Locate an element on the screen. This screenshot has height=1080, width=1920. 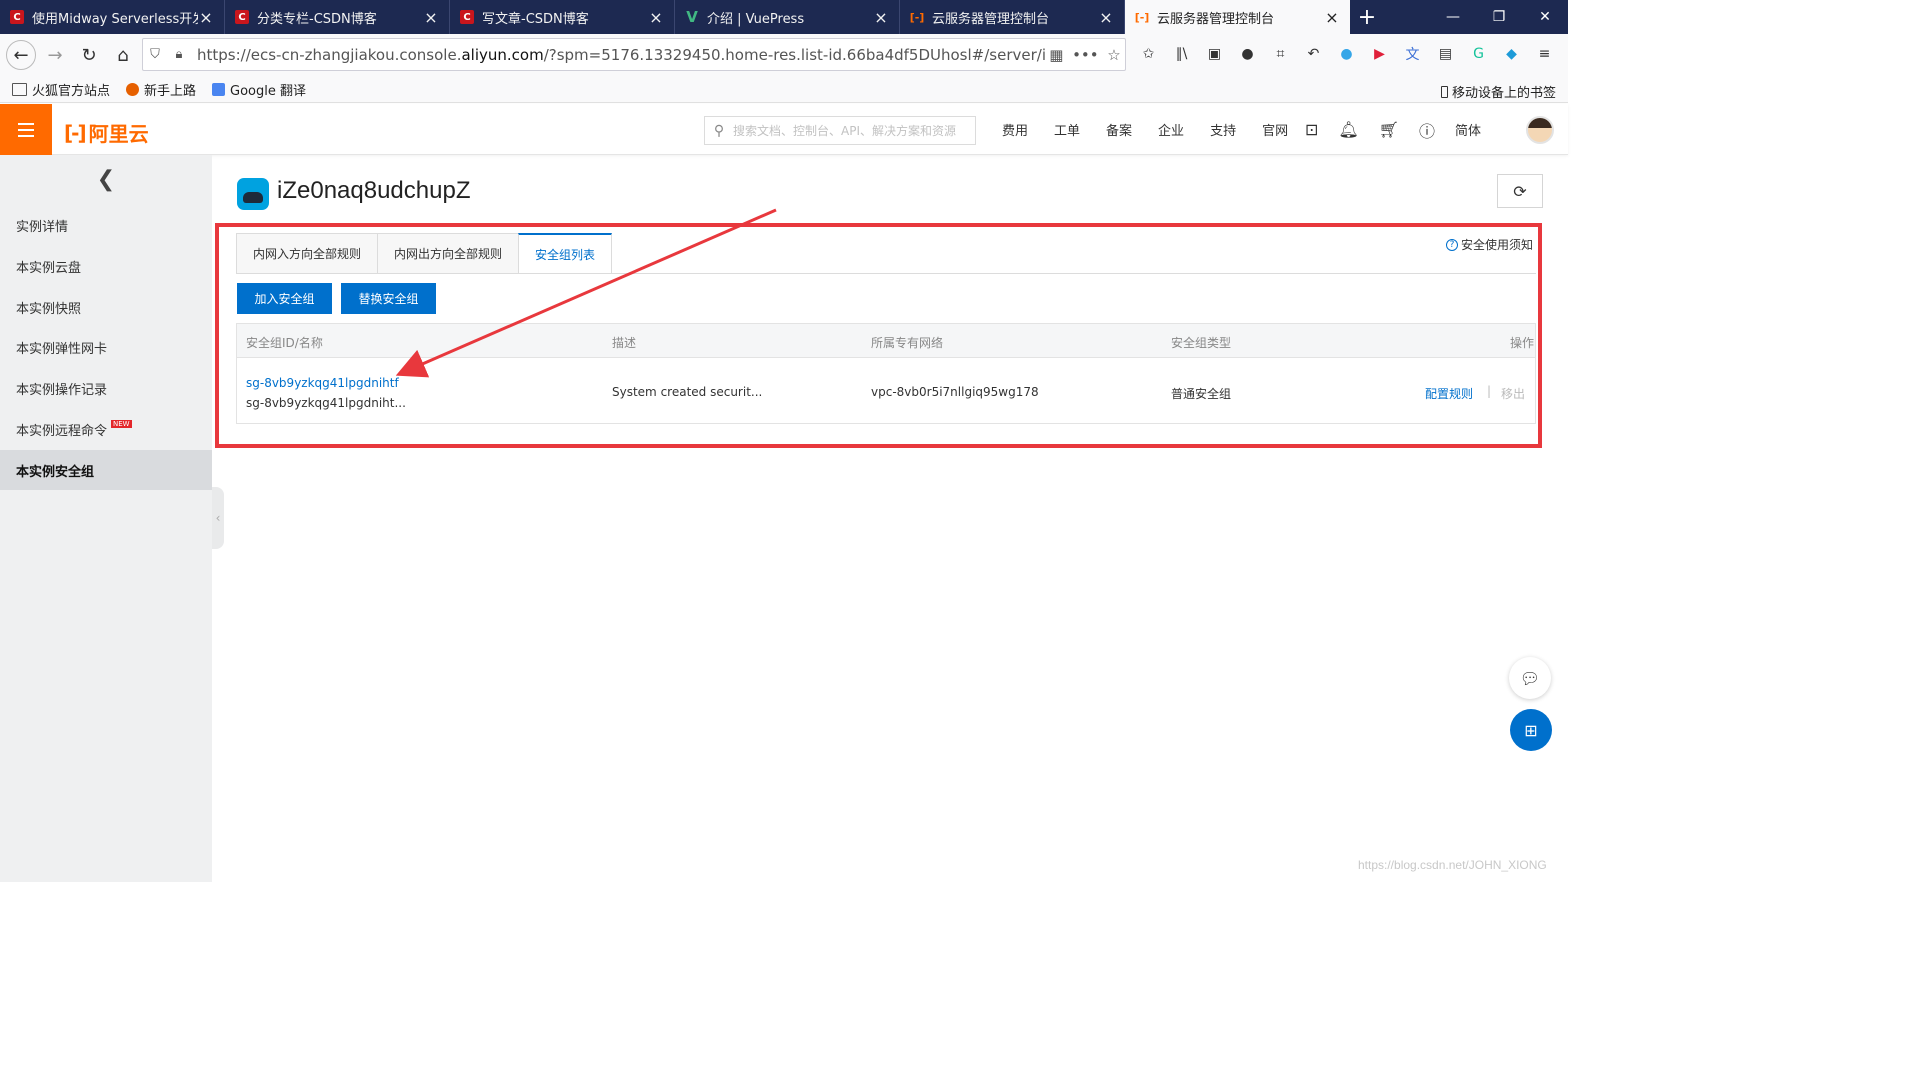
tab-title: 介绍 | VuePress is located at coordinates (756, 19).